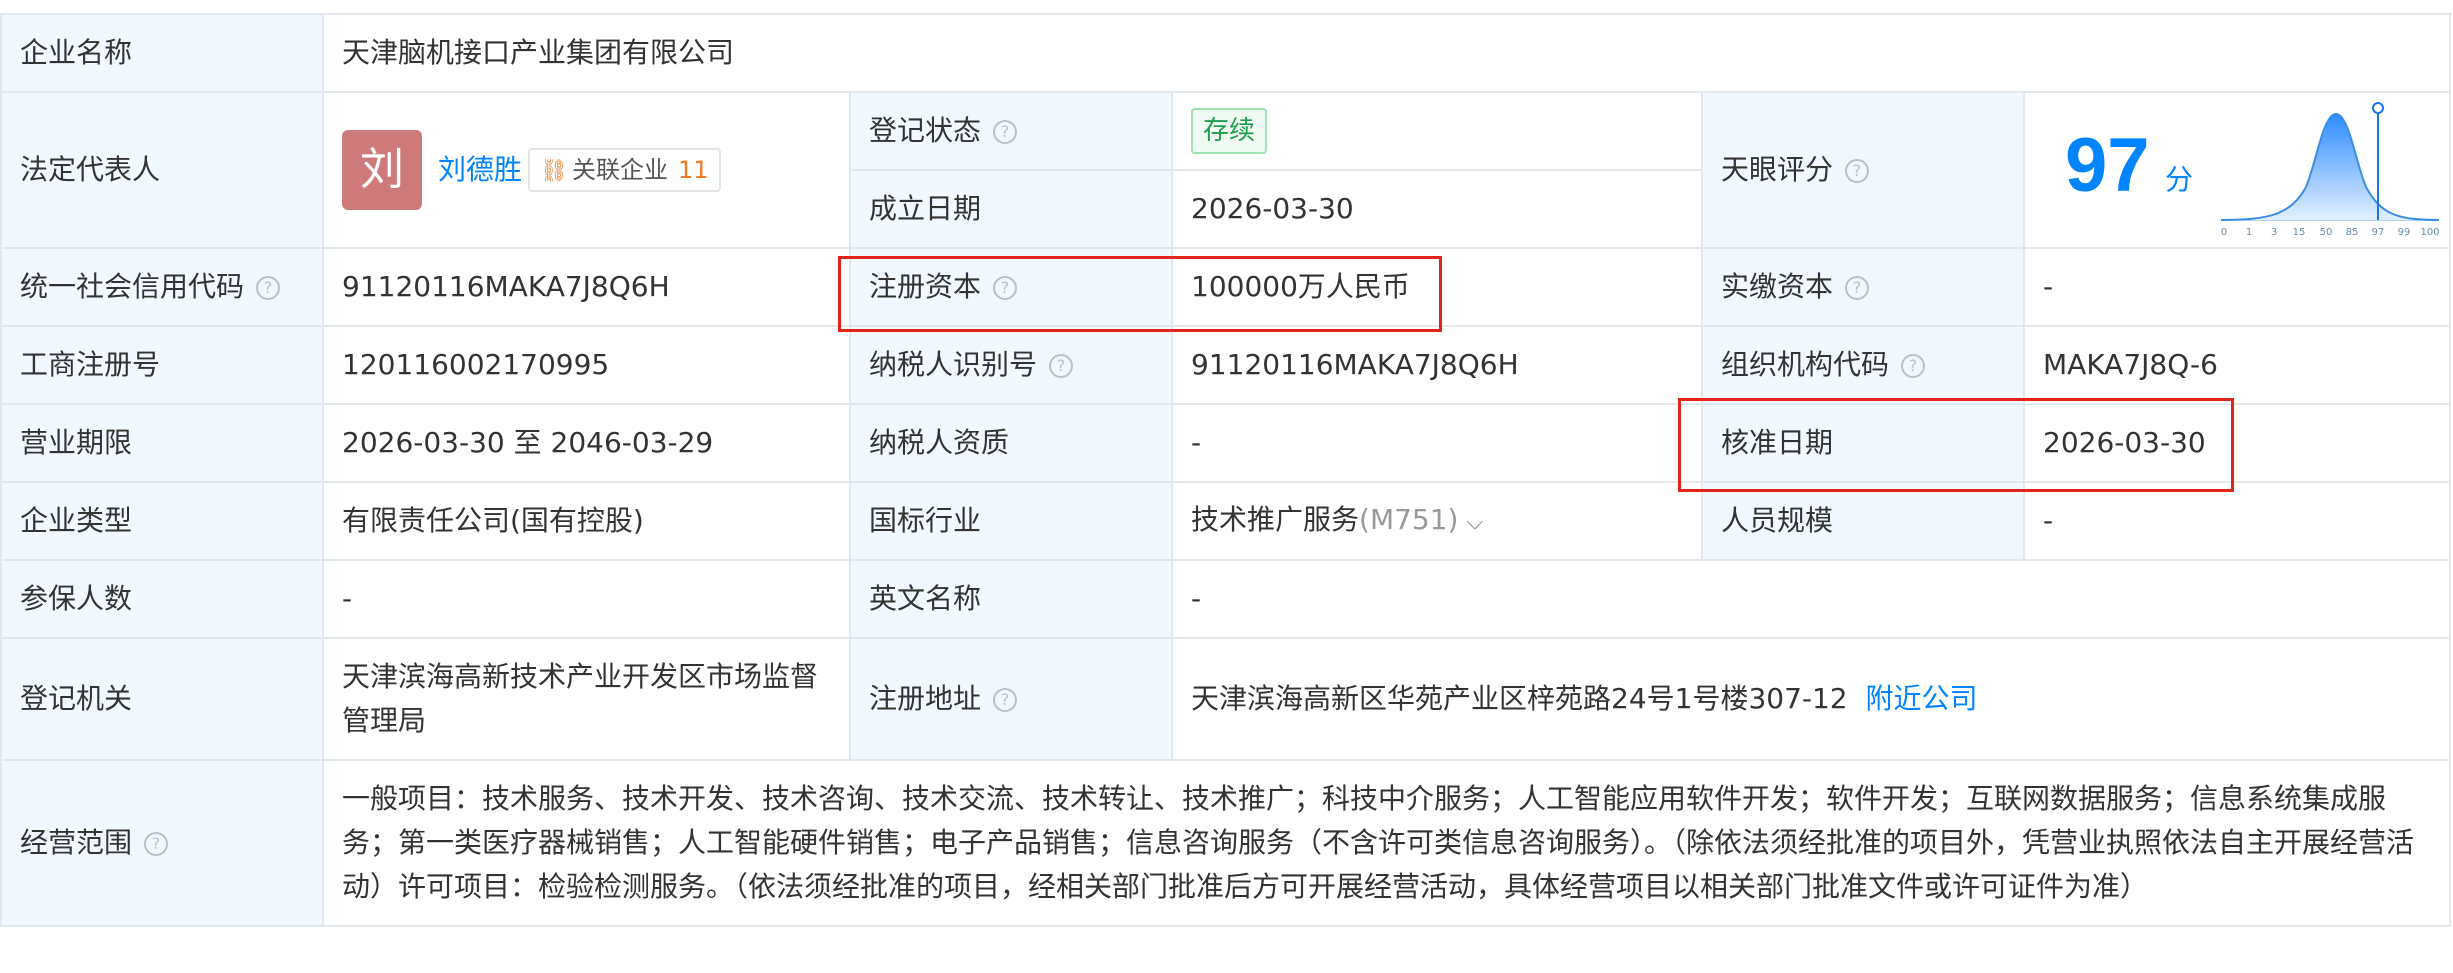 The height and width of the screenshot is (973, 2453). I want to click on reg-authority-label: 登记机关, so click(162, 699).